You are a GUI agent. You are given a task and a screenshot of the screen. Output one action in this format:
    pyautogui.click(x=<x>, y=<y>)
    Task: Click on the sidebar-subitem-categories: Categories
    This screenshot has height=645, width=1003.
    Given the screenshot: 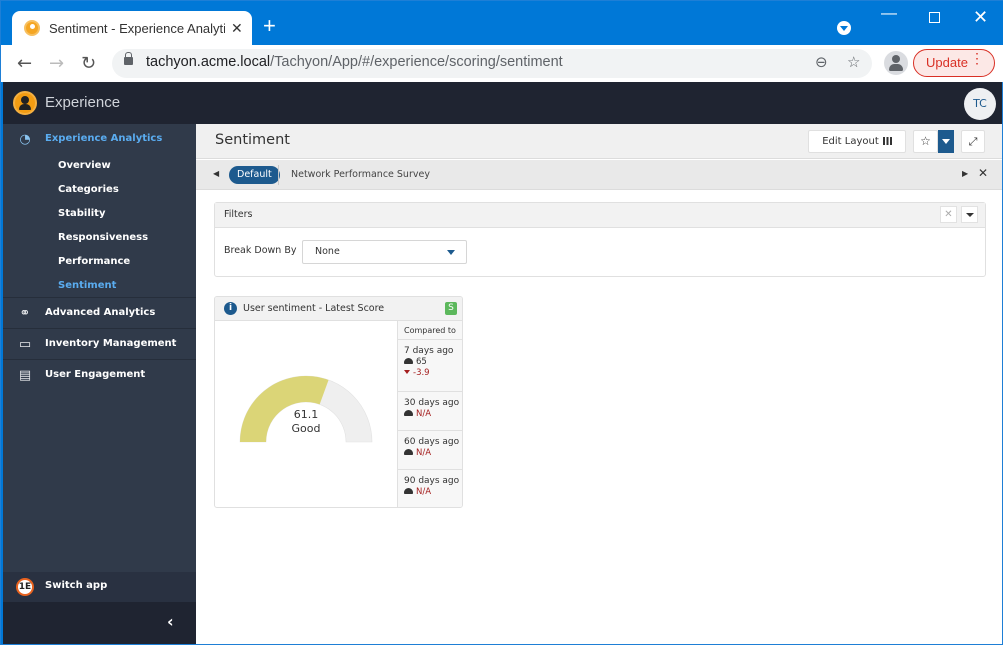 What is the action you would take?
    pyautogui.click(x=99, y=191)
    